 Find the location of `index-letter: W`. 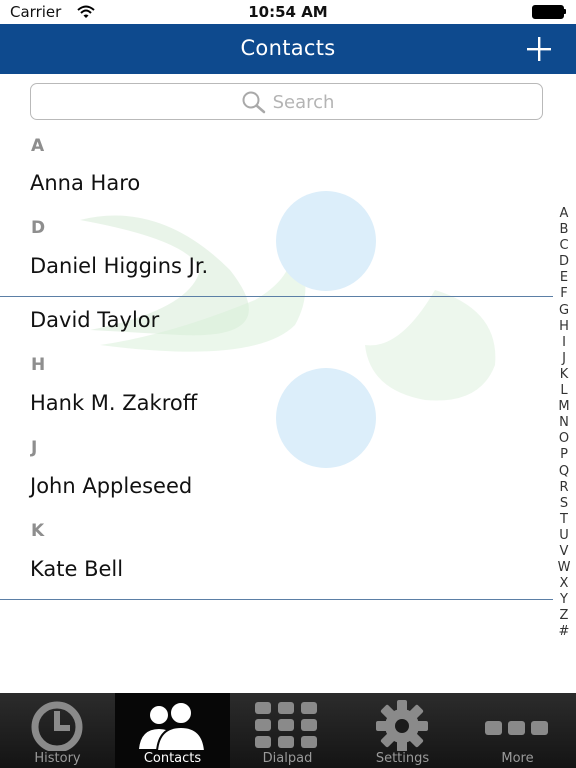

index-letter: W is located at coordinates (564, 568).